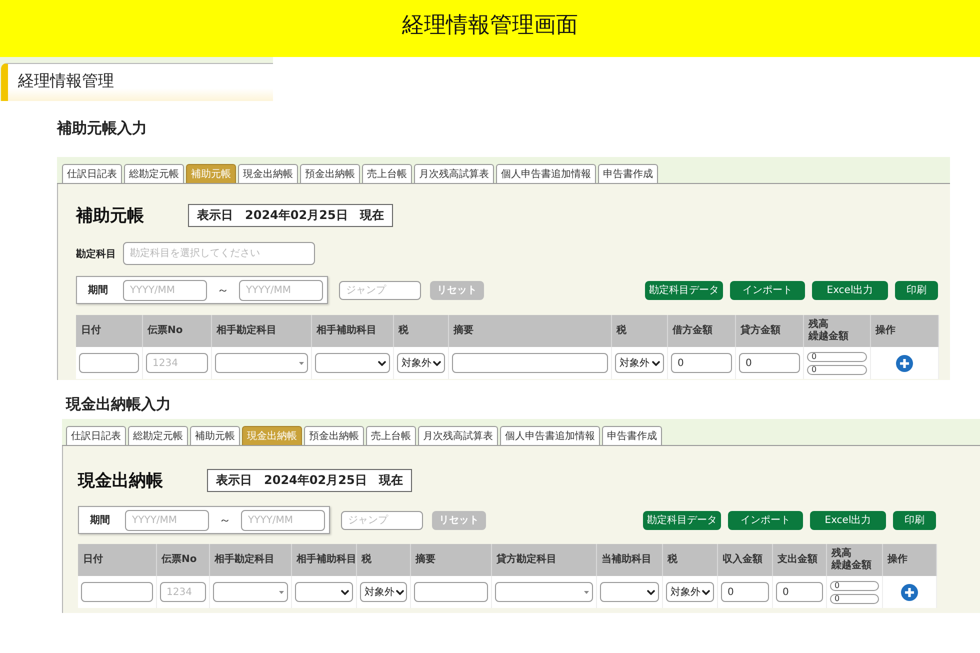 This screenshot has width=980, height=653. What do you see at coordinates (110, 216) in the screenshot?
I see `ledger-title: 補助元帳` at bounding box center [110, 216].